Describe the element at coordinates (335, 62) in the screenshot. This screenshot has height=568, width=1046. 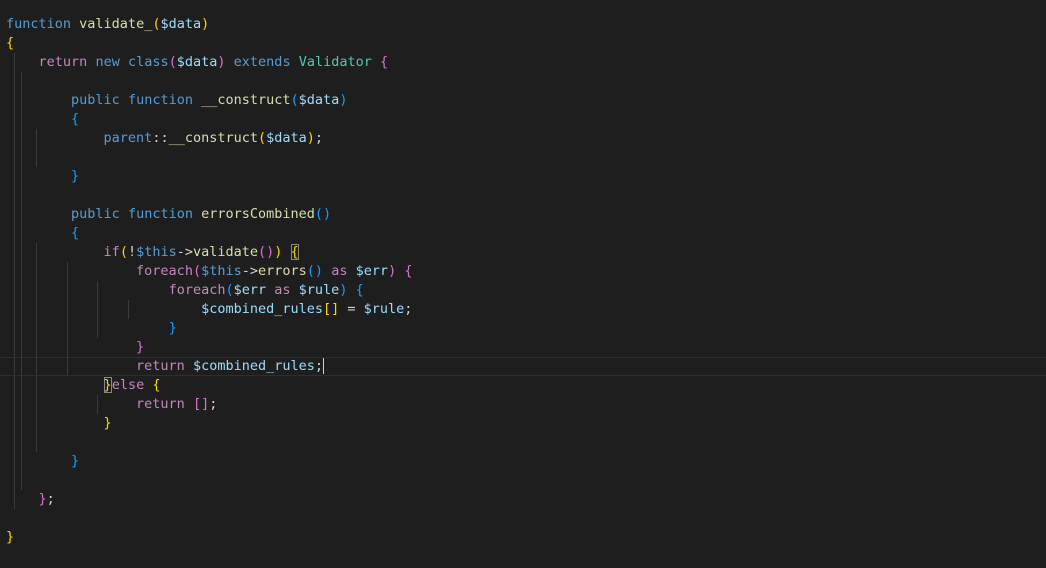
I see `code-token: Validator` at that location.